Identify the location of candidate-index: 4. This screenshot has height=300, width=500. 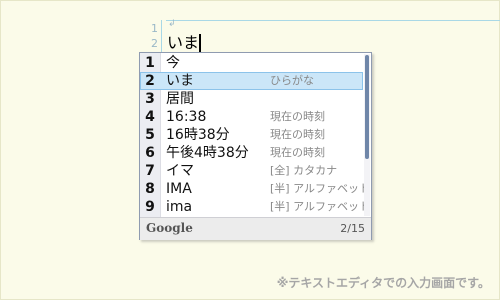
(150, 117).